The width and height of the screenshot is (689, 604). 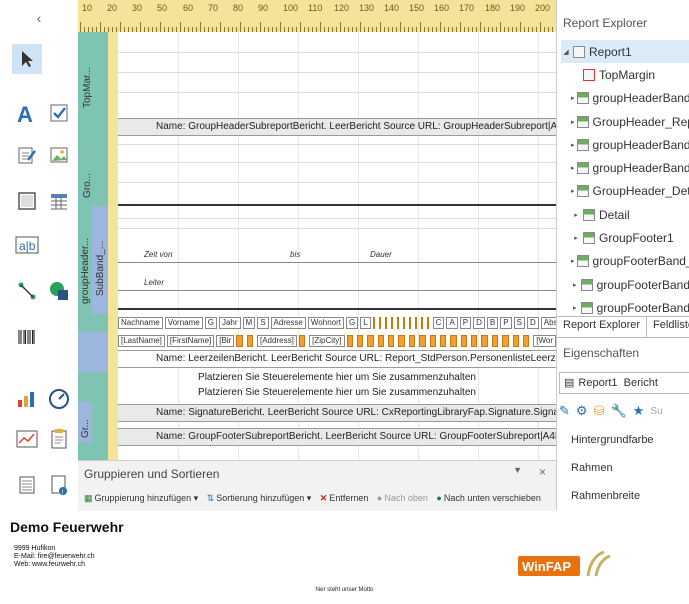 I want to click on close-icon: ×, so click(x=542, y=472).